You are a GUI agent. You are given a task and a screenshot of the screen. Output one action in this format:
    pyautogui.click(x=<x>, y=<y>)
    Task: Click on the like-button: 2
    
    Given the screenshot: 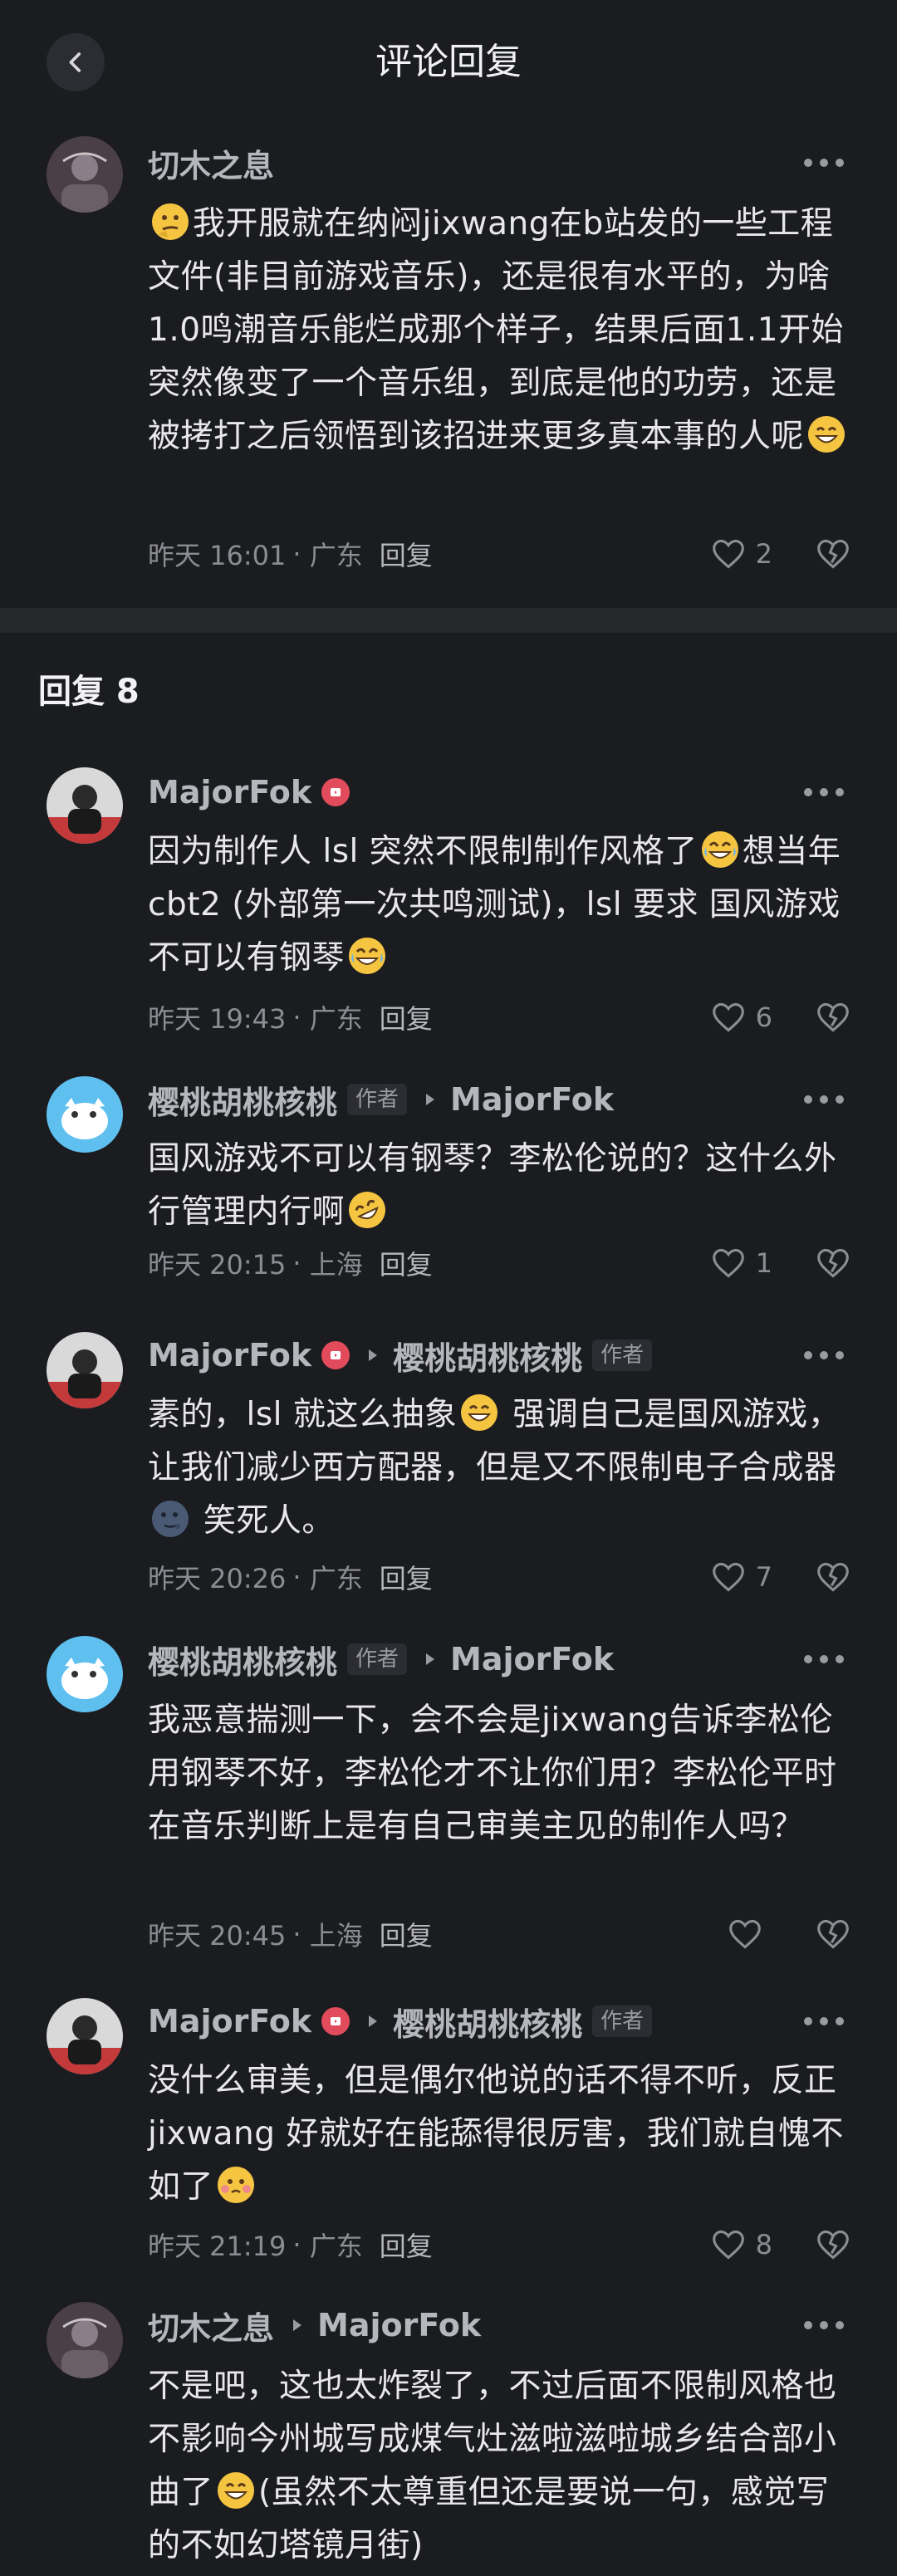 What is the action you would take?
    pyautogui.click(x=741, y=554)
    